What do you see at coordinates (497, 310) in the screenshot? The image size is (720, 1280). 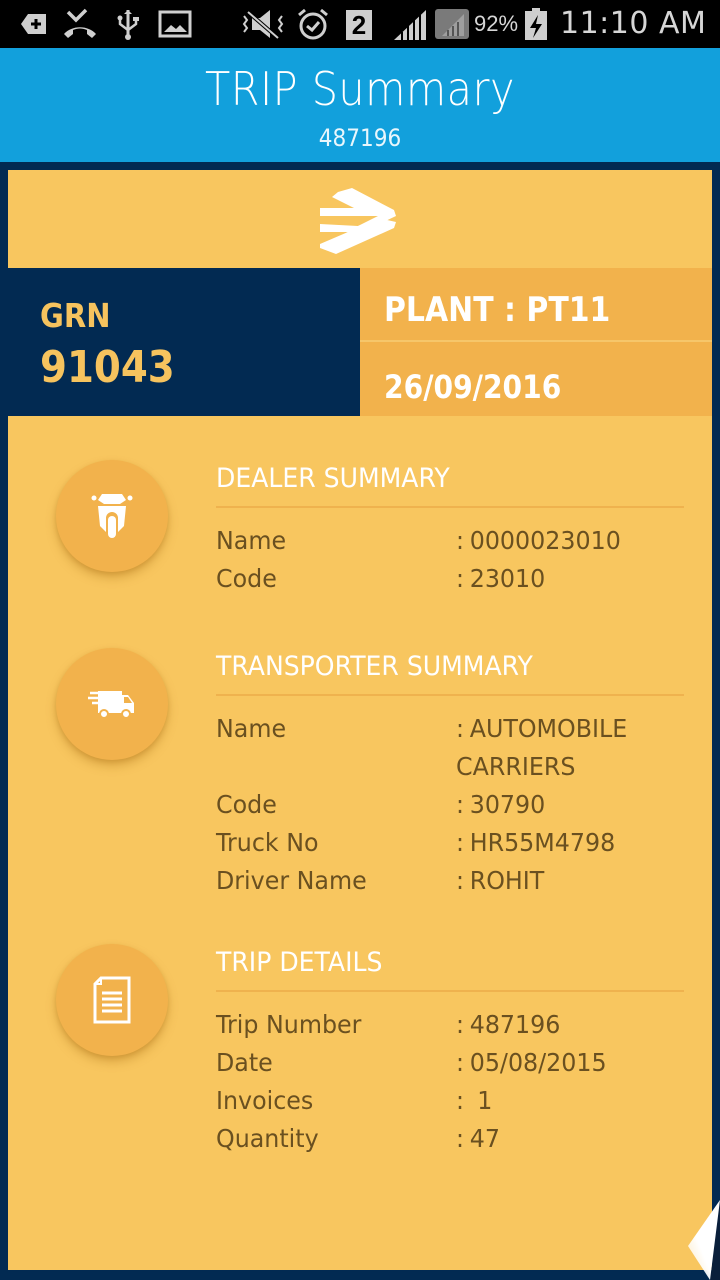 I see `plant-code: PLANT : PT11` at bounding box center [497, 310].